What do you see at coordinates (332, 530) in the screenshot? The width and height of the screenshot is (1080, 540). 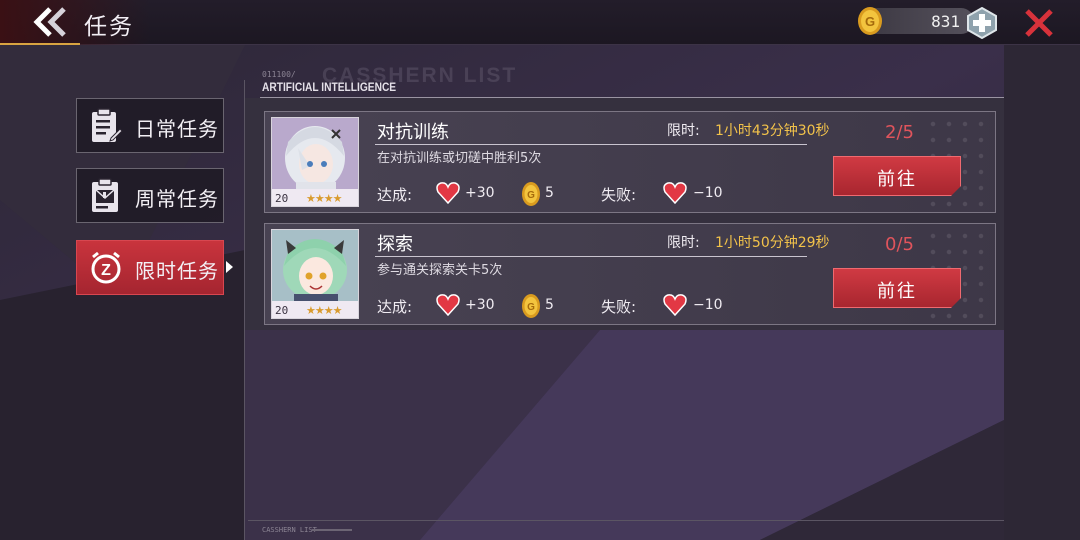 I see `footer-bar` at bounding box center [332, 530].